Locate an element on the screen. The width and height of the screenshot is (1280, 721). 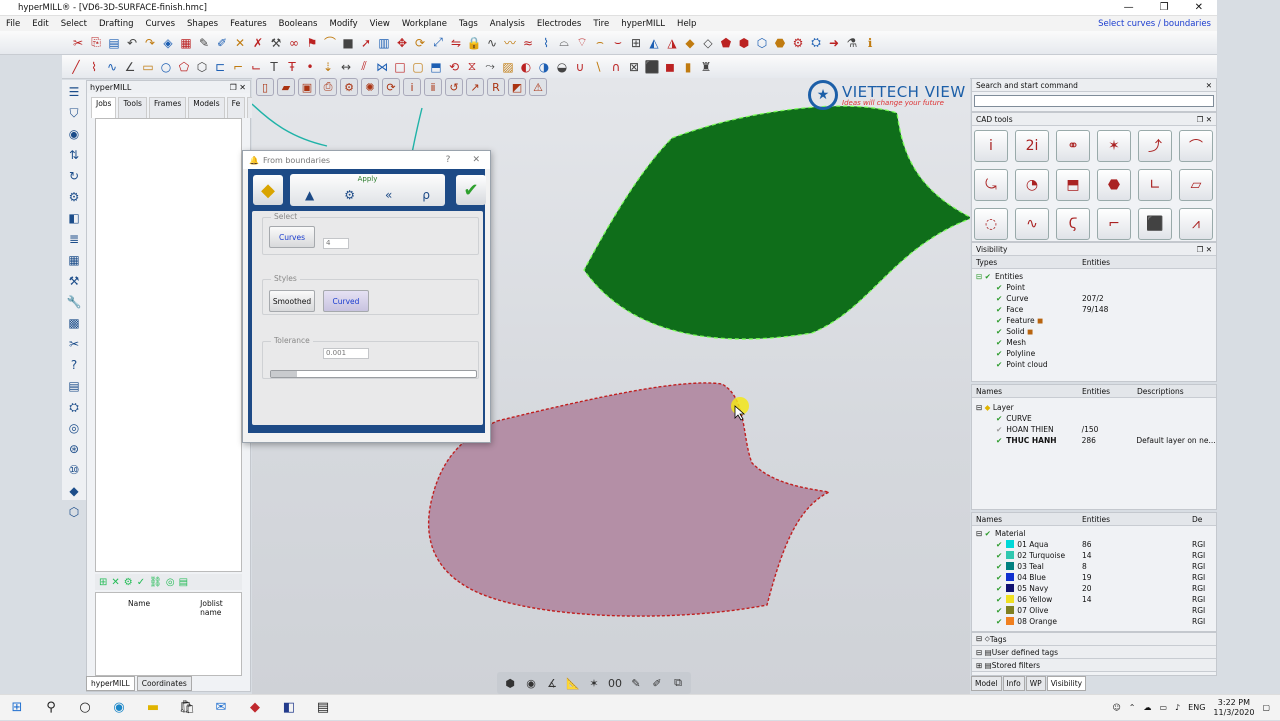
layer-row: ⊟ ◆ Layer is located at coordinates (1094, 407).